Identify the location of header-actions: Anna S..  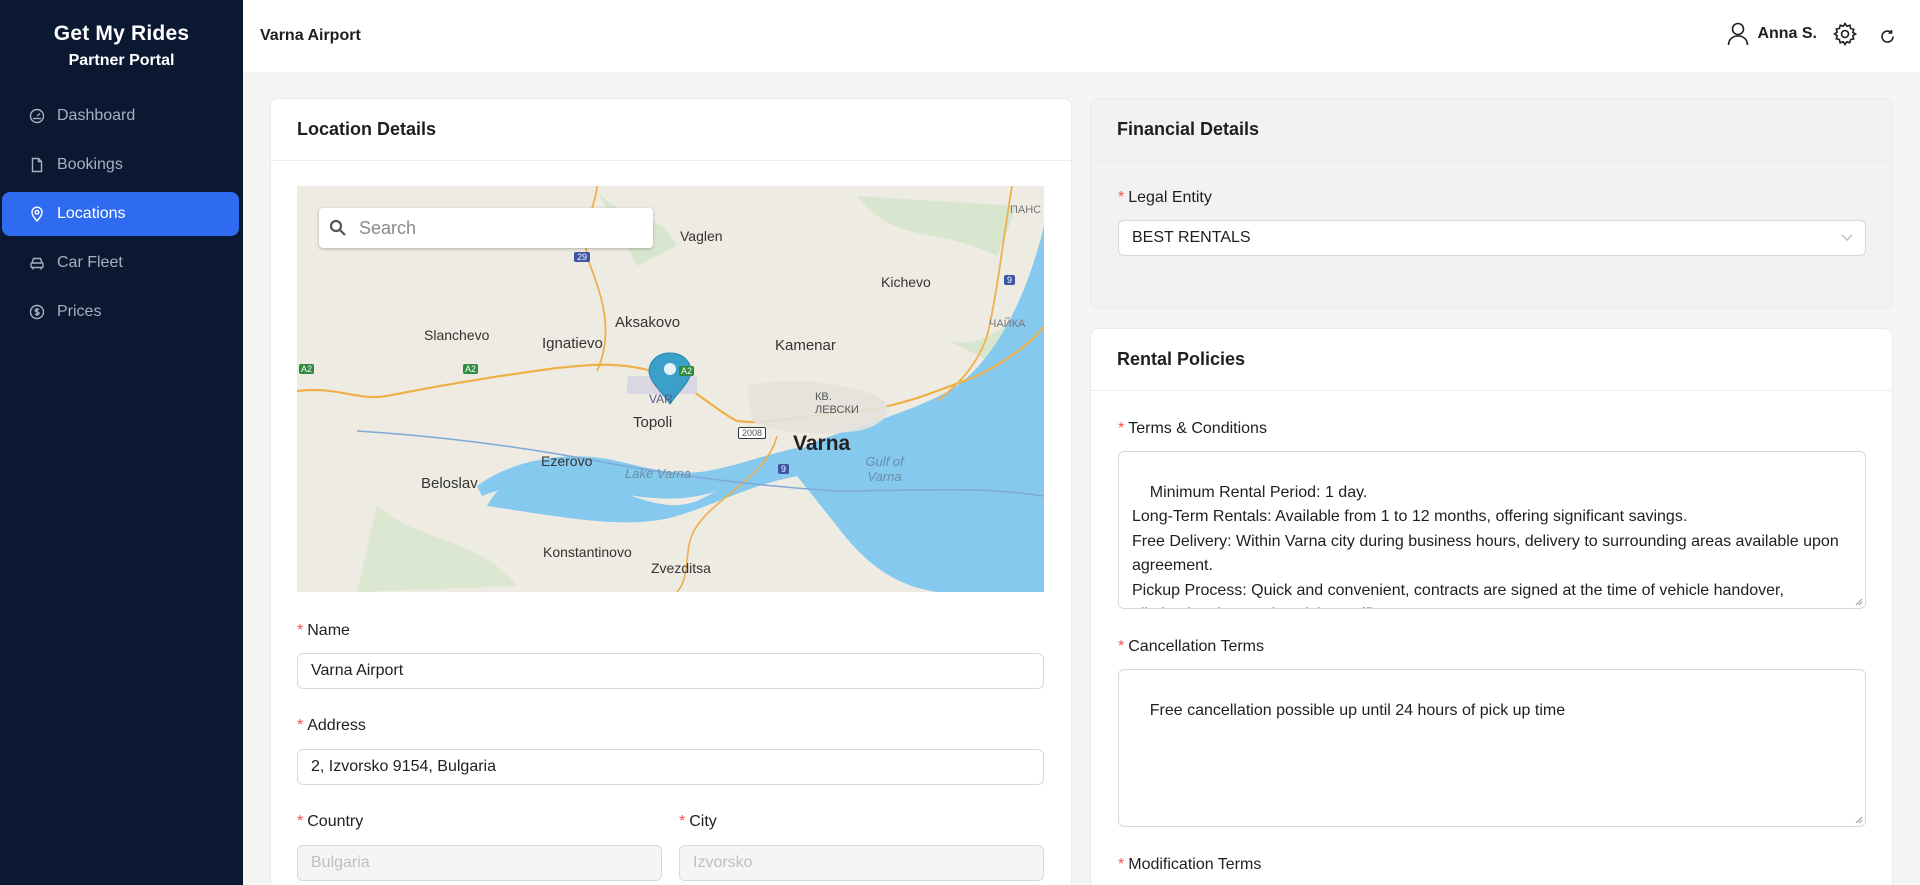
(1811, 34).